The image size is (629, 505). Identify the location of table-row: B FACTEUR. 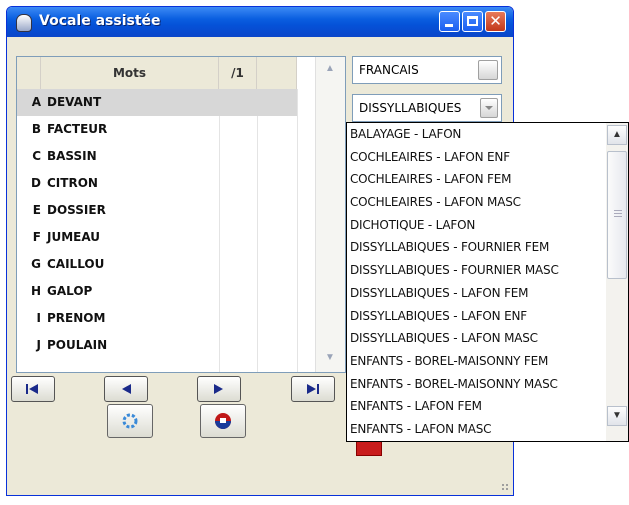
(157, 129).